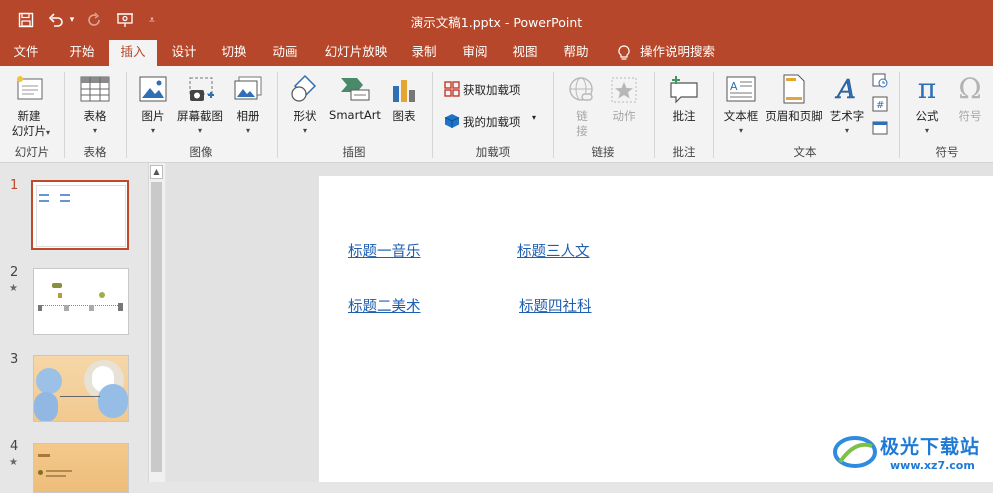  Describe the element at coordinates (603, 152) in the screenshot. I see `group-label-links: 链接` at that location.